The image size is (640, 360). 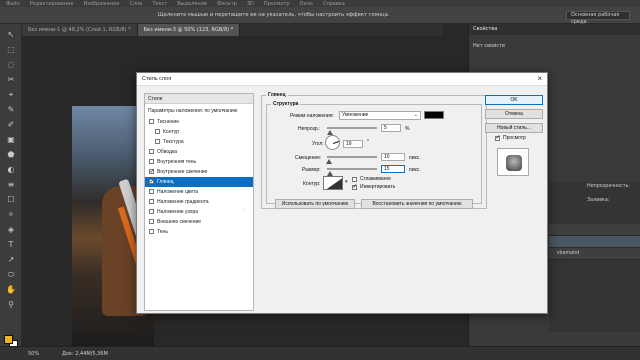 What do you see at coordinates (11, 50) in the screenshot?
I see `tool-icon: ⬚` at bounding box center [11, 50].